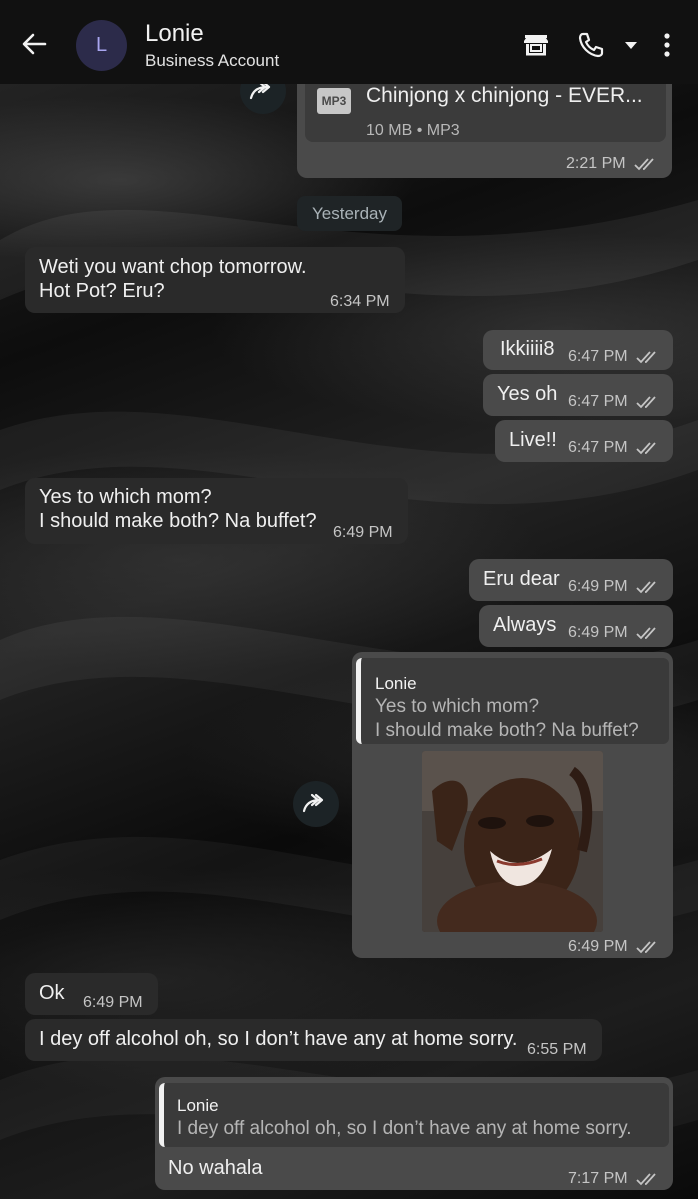 This screenshot has height=1199, width=698. I want to click on arrow-left-icon, so click(34, 44).